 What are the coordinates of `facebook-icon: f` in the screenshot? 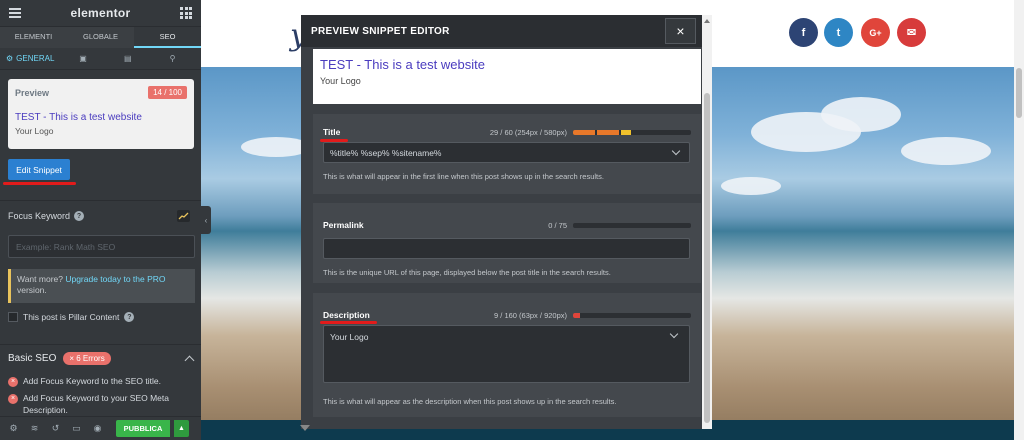 It's located at (803, 32).